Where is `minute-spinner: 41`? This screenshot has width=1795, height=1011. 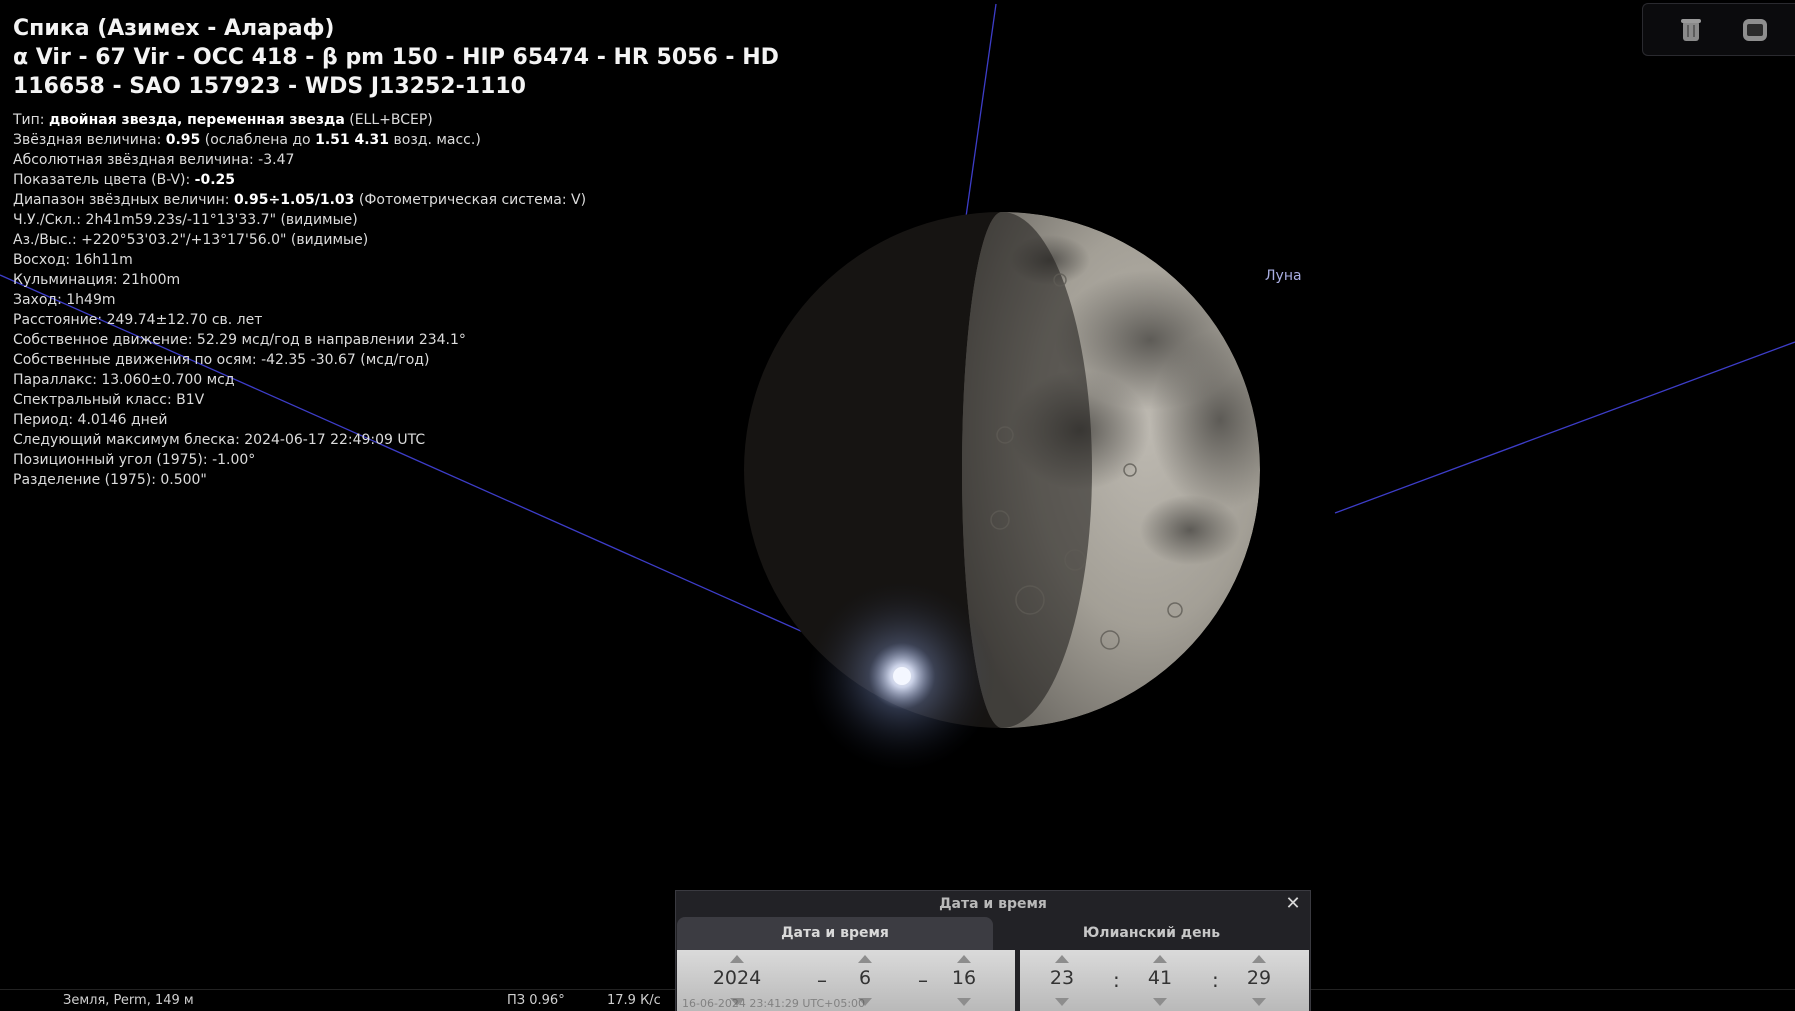
minute-spinner: 41 is located at coordinates (1160, 980).